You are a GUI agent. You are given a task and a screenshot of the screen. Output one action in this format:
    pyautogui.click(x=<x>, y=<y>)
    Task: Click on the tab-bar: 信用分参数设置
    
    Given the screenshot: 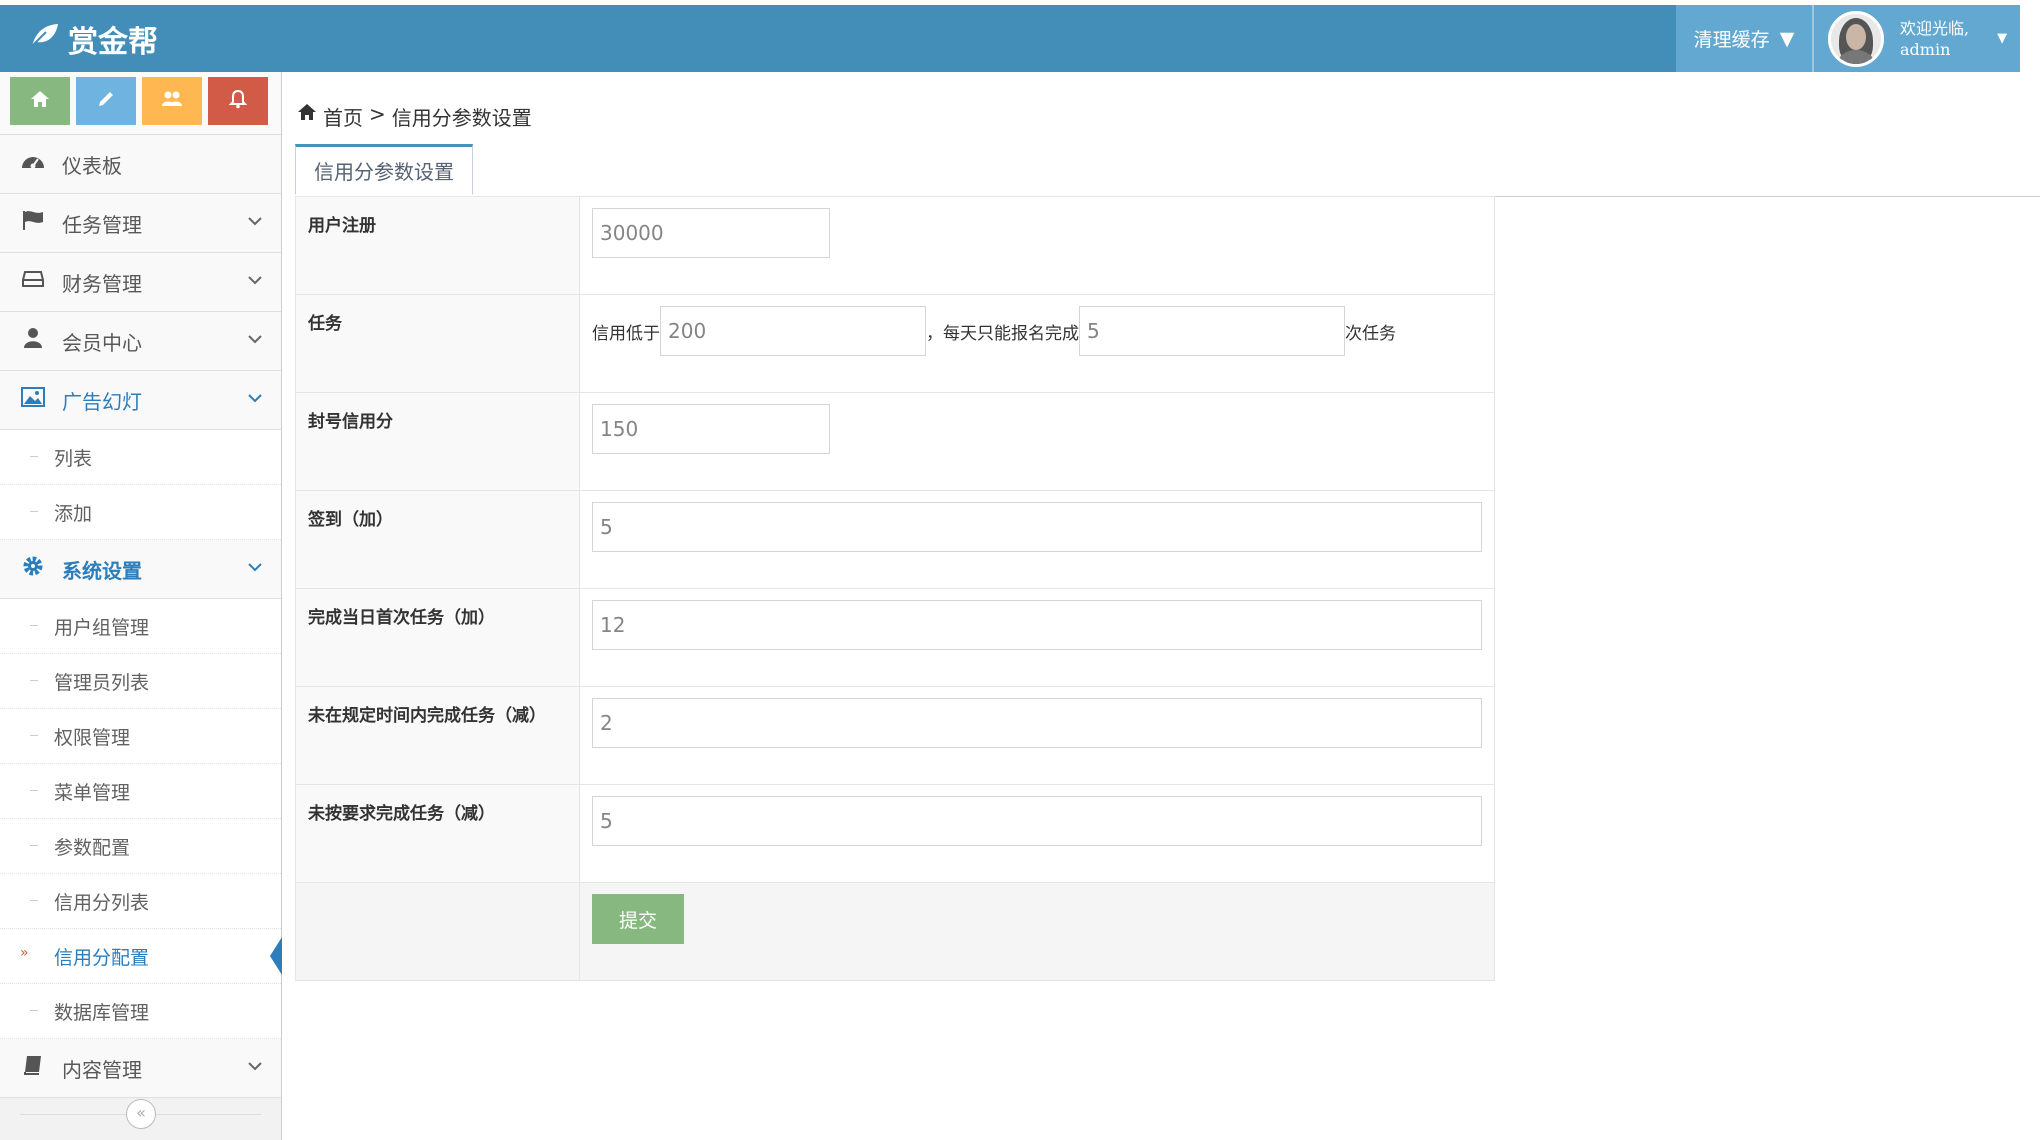 What is the action you would take?
    pyautogui.click(x=1167, y=170)
    